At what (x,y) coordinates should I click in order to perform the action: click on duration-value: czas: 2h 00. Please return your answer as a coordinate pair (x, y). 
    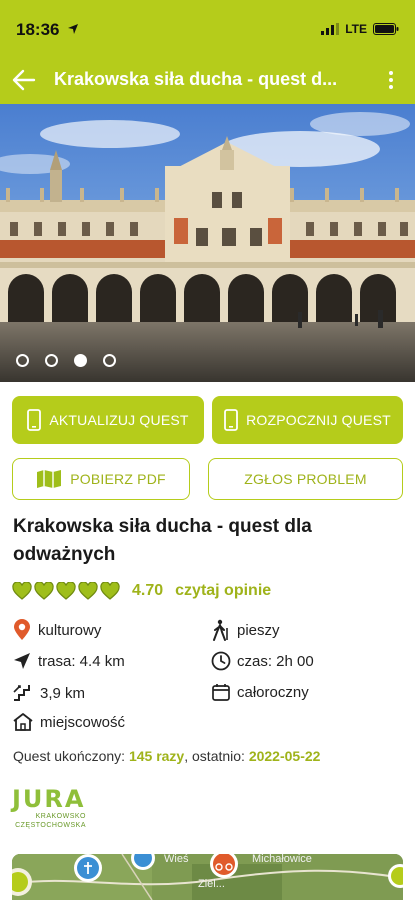
    Looking at the image, I should click on (275, 661).